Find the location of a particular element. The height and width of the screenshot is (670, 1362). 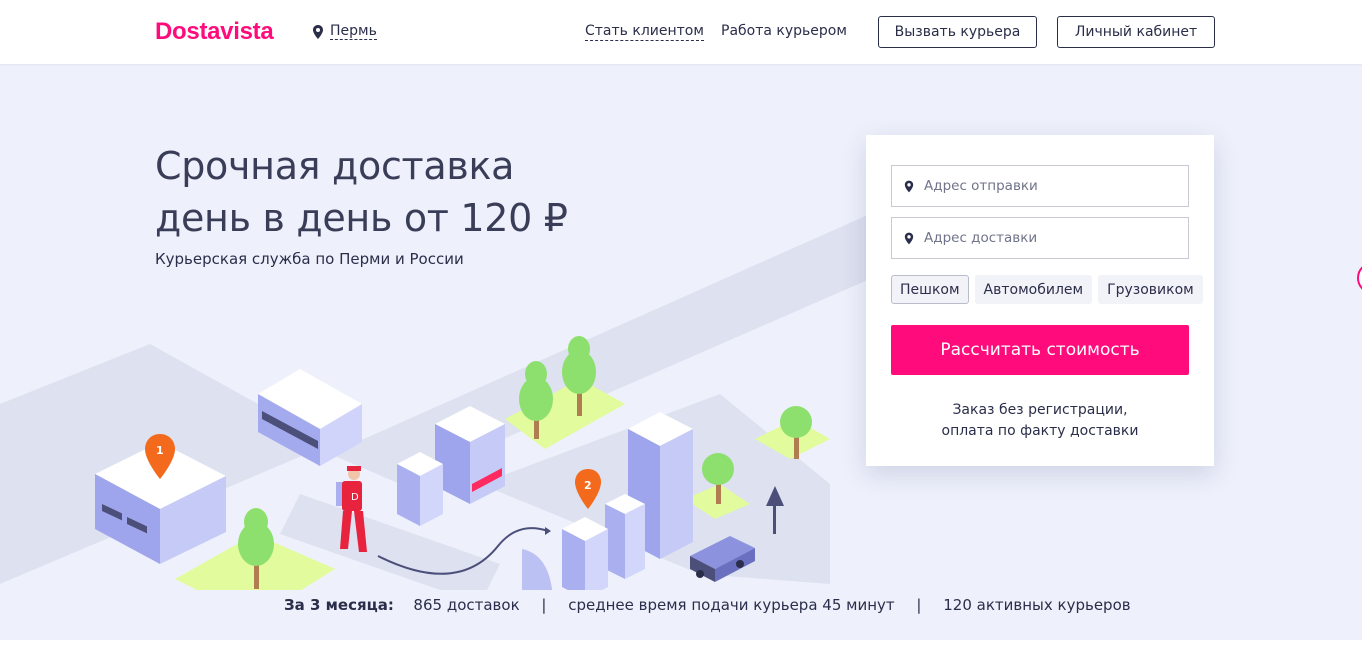

form-note-line-2: оплата по факту доставки is located at coordinates (1040, 431).